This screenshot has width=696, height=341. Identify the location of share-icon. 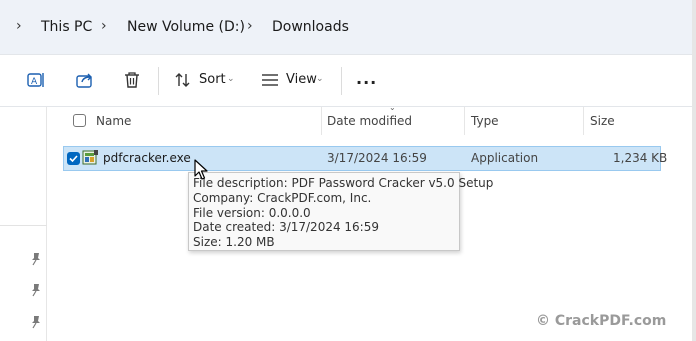
(85, 80).